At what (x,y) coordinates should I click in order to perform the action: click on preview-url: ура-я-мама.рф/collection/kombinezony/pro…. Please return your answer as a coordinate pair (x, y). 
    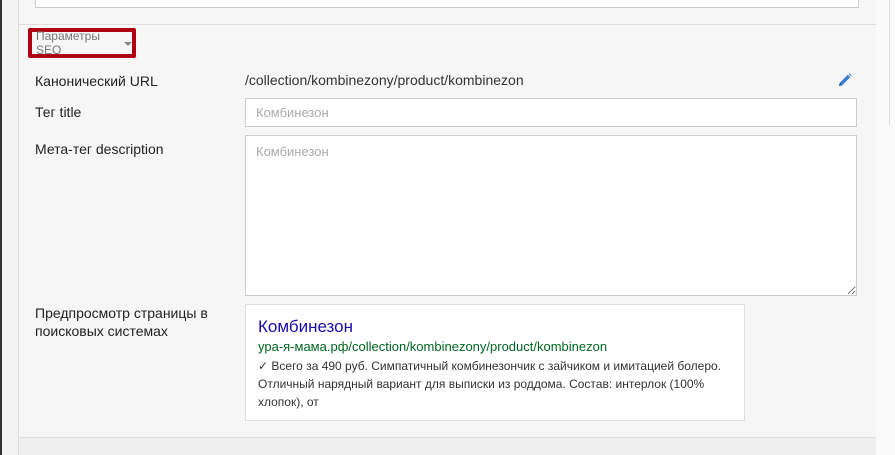
    Looking at the image, I should click on (433, 346).